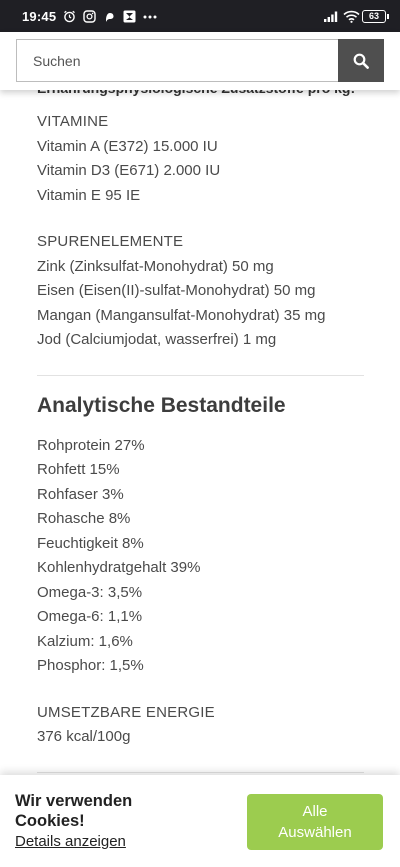  What do you see at coordinates (315, 811) in the screenshot?
I see `accept-button-label-line1: Alle` at bounding box center [315, 811].